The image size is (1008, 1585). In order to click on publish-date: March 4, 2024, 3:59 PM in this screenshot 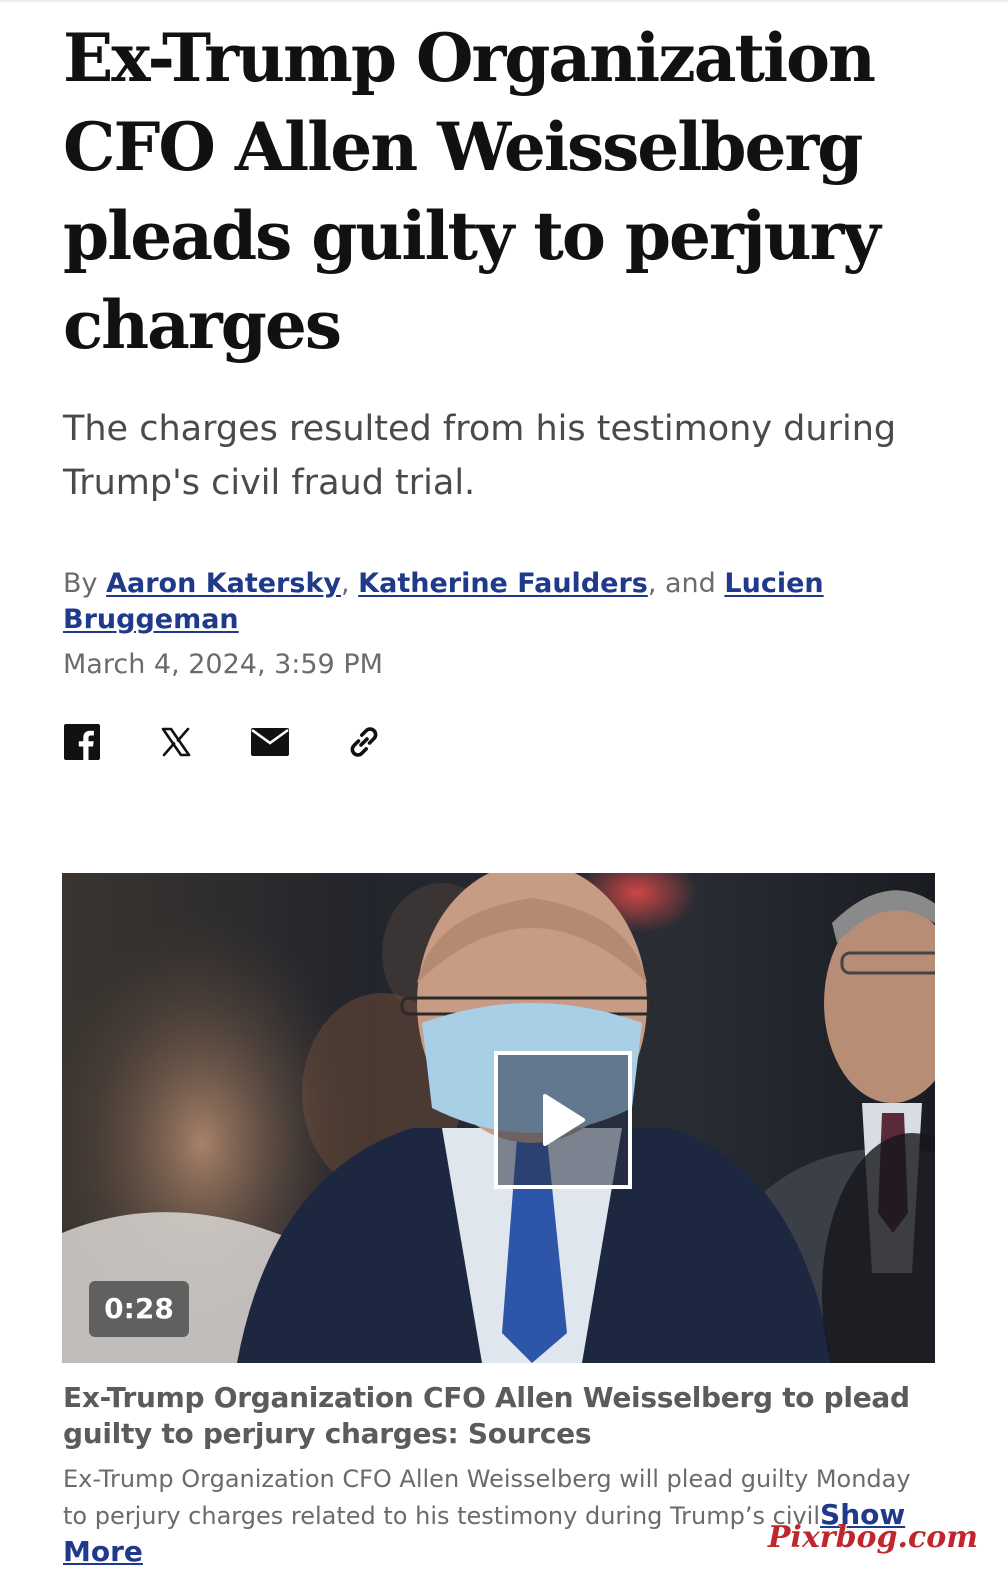, I will do `click(223, 664)`.